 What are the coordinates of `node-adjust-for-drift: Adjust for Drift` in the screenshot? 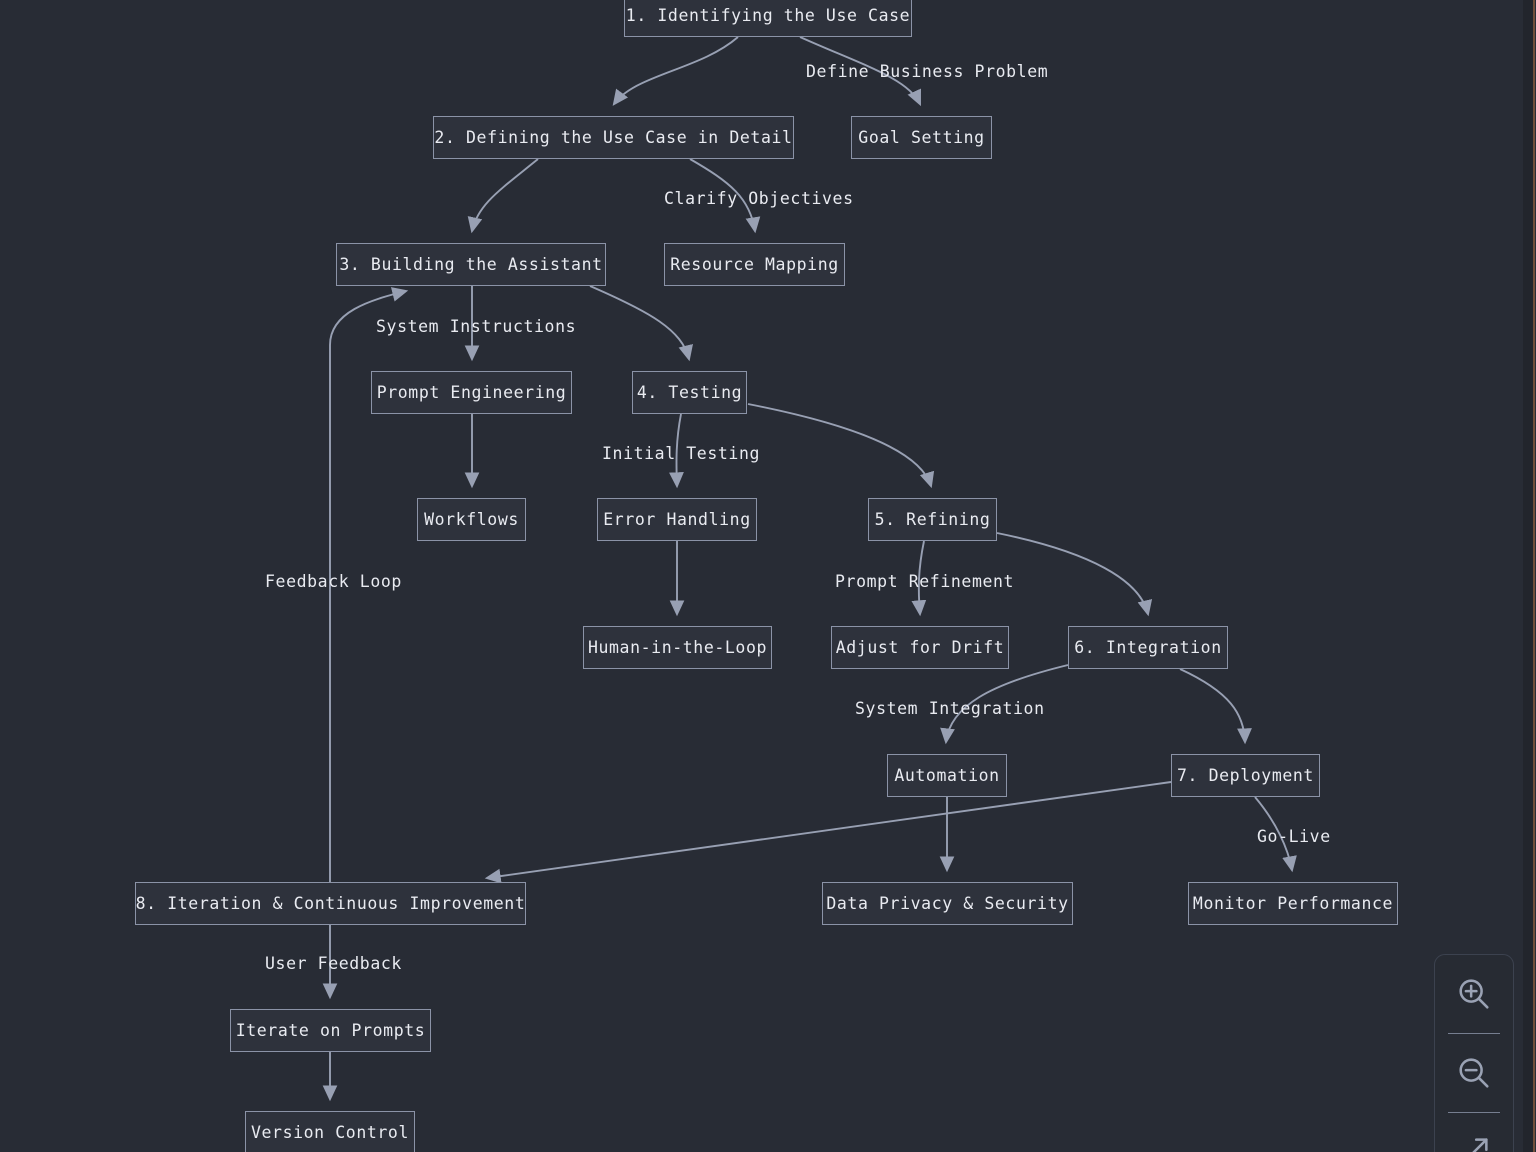 It's located at (920, 647).